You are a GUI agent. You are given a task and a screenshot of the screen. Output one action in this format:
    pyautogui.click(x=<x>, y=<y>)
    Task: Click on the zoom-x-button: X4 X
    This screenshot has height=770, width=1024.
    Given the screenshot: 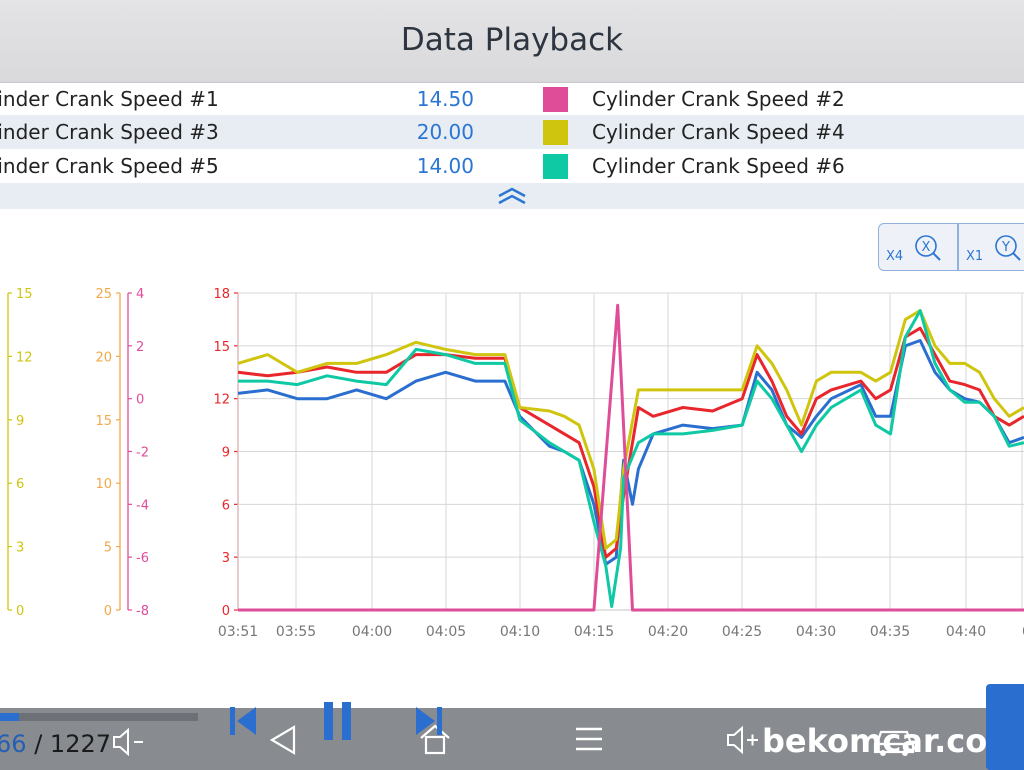 What is the action you would take?
    pyautogui.click(x=918, y=247)
    